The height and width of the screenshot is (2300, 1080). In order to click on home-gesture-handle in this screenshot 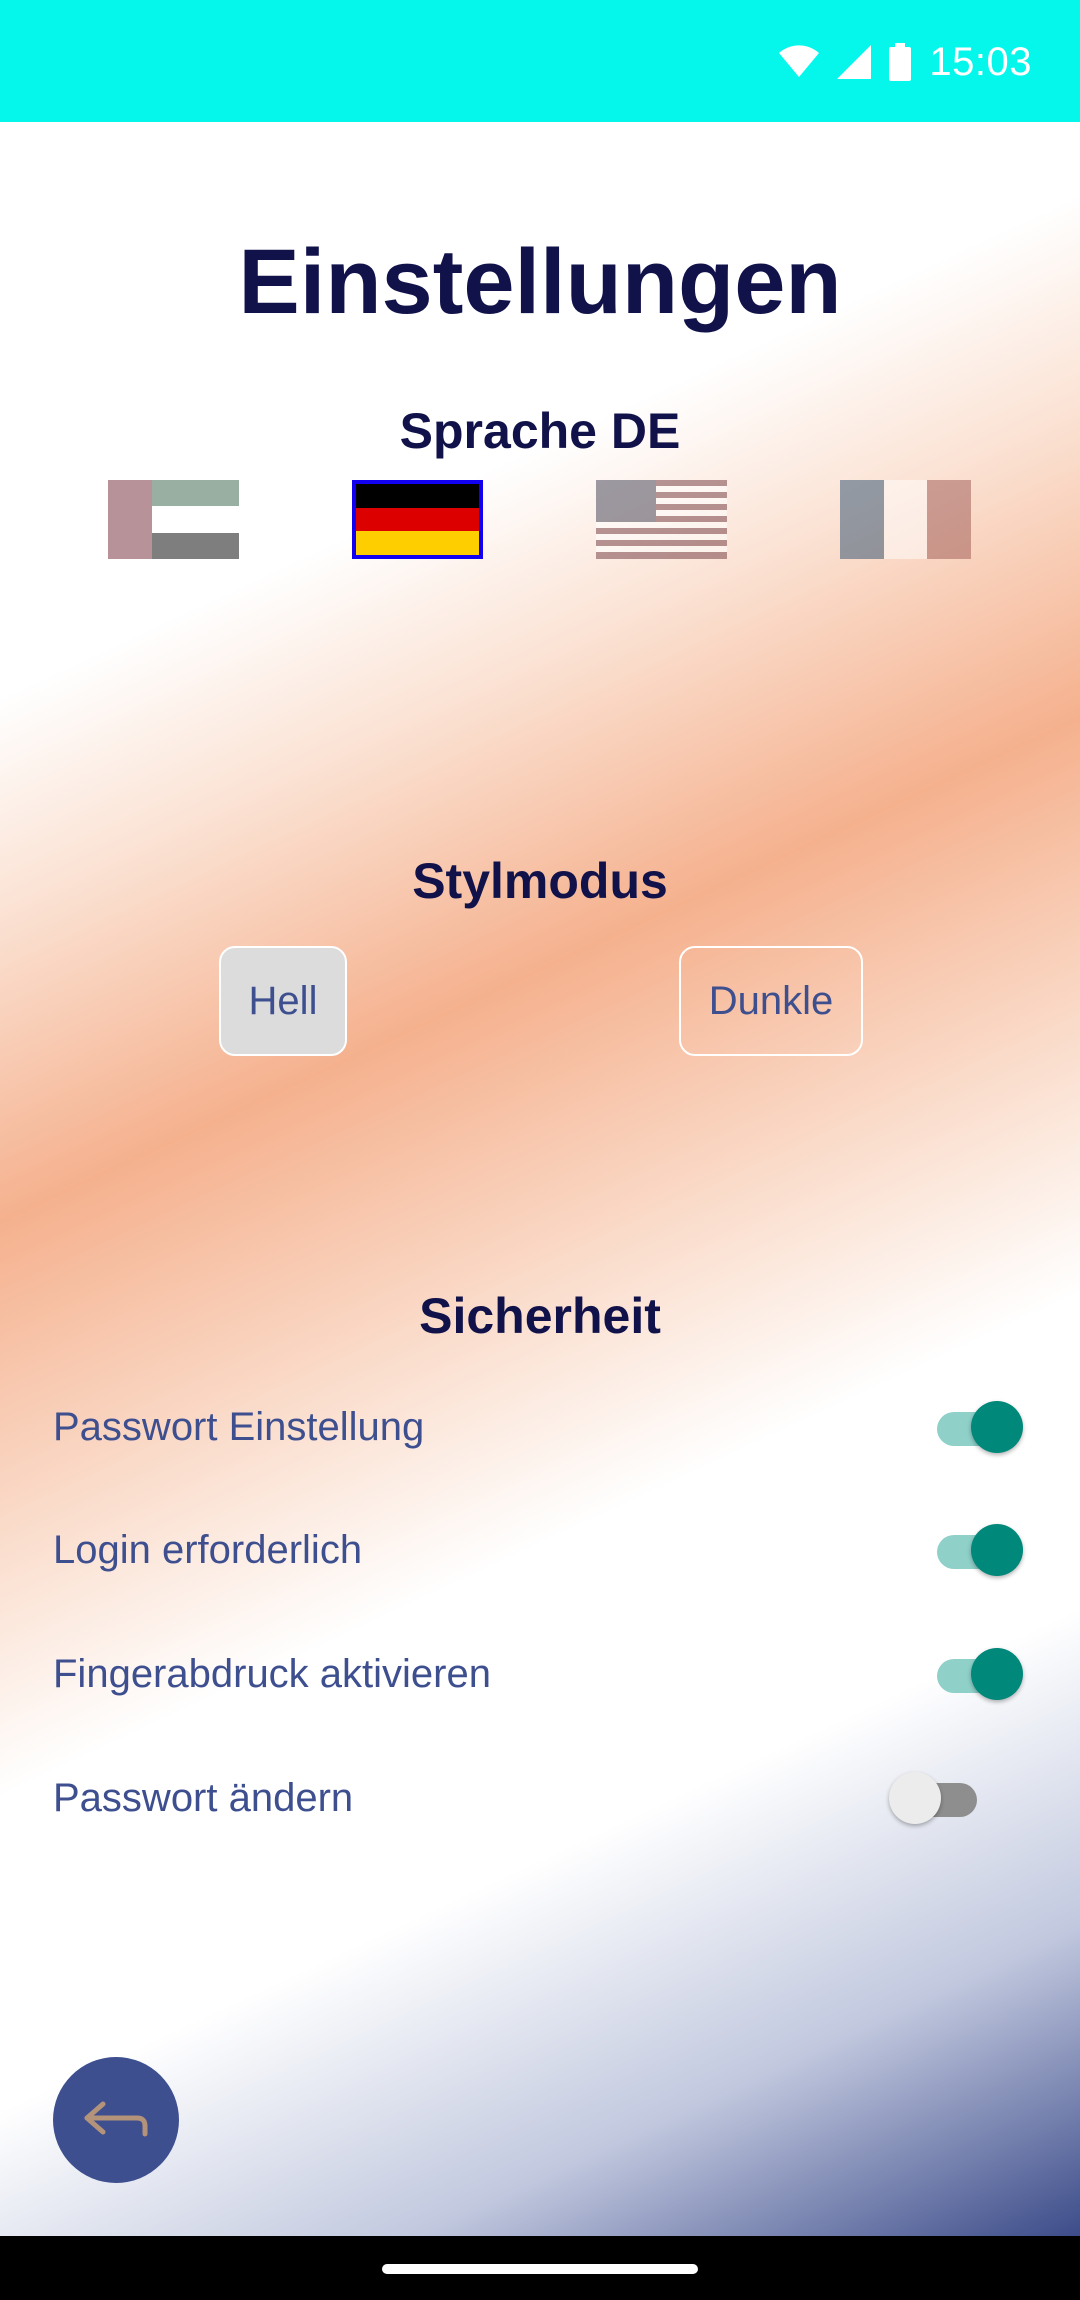, I will do `click(540, 2269)`.